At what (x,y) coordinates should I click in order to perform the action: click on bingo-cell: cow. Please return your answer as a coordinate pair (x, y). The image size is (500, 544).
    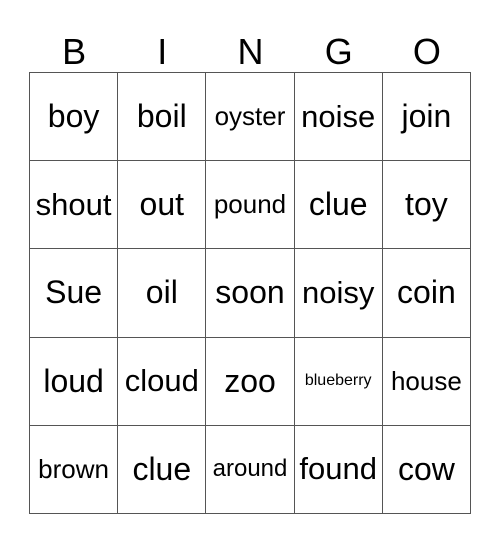
    Looking at the image, I should click on (426, 469).